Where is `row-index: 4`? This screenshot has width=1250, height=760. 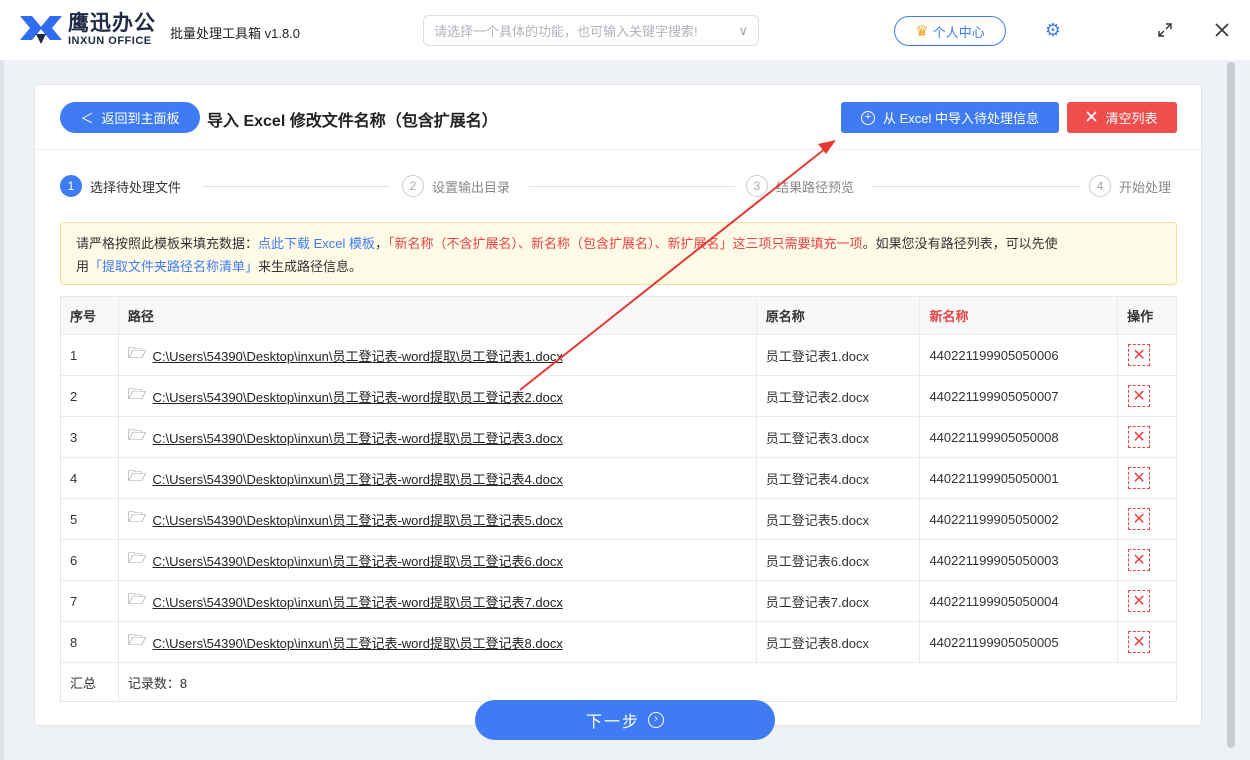
row-index: 4 is located at coordinates (90, 478).